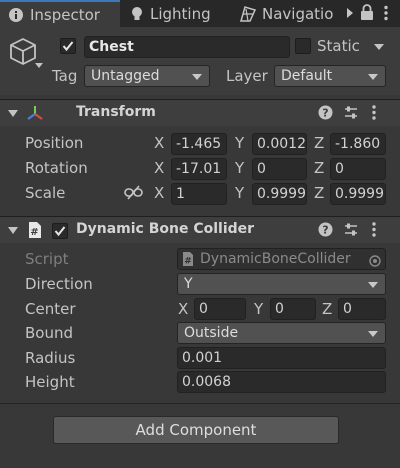  Describe the element at coordinates (59, 284) in the screenshot. I see `direction-label: Direction` at that location.